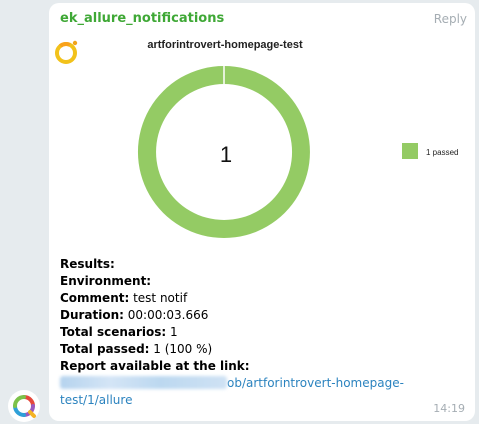 Image resolution: width=479 pixels, height=424 pixels. I want to click on total-scenarios-label: Total scenarios:, so click(113, 332).